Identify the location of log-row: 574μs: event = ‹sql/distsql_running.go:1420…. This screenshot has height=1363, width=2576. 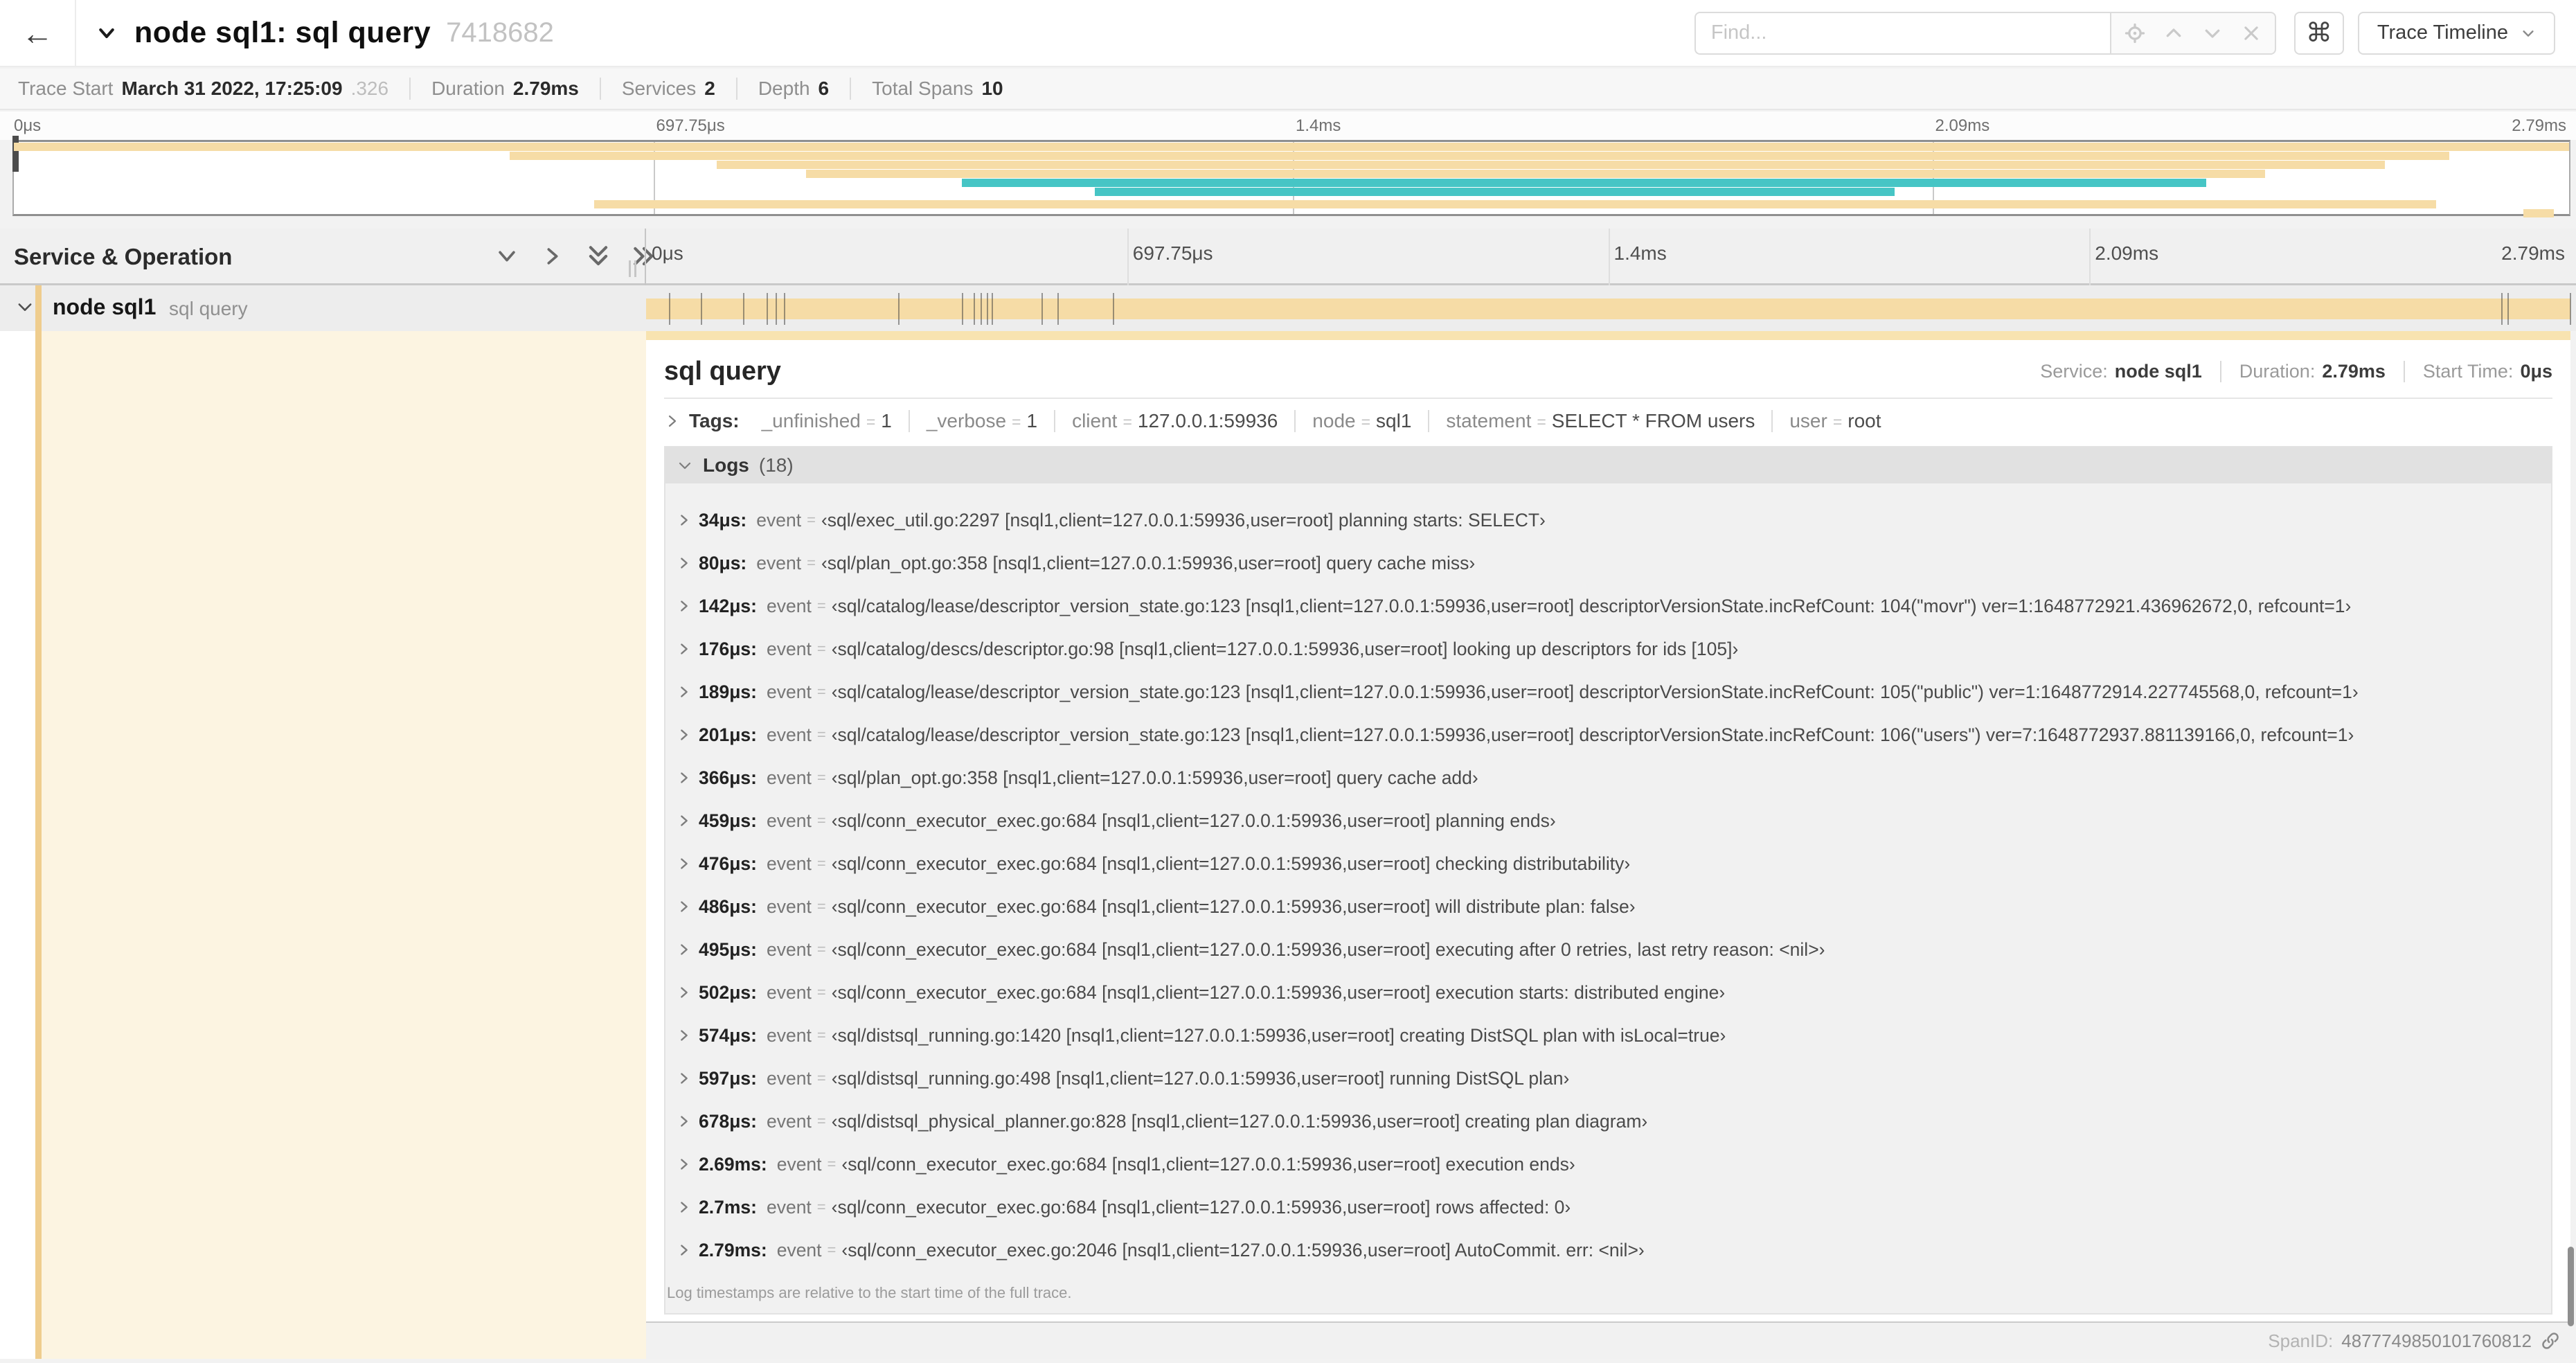
(1614, 1035).